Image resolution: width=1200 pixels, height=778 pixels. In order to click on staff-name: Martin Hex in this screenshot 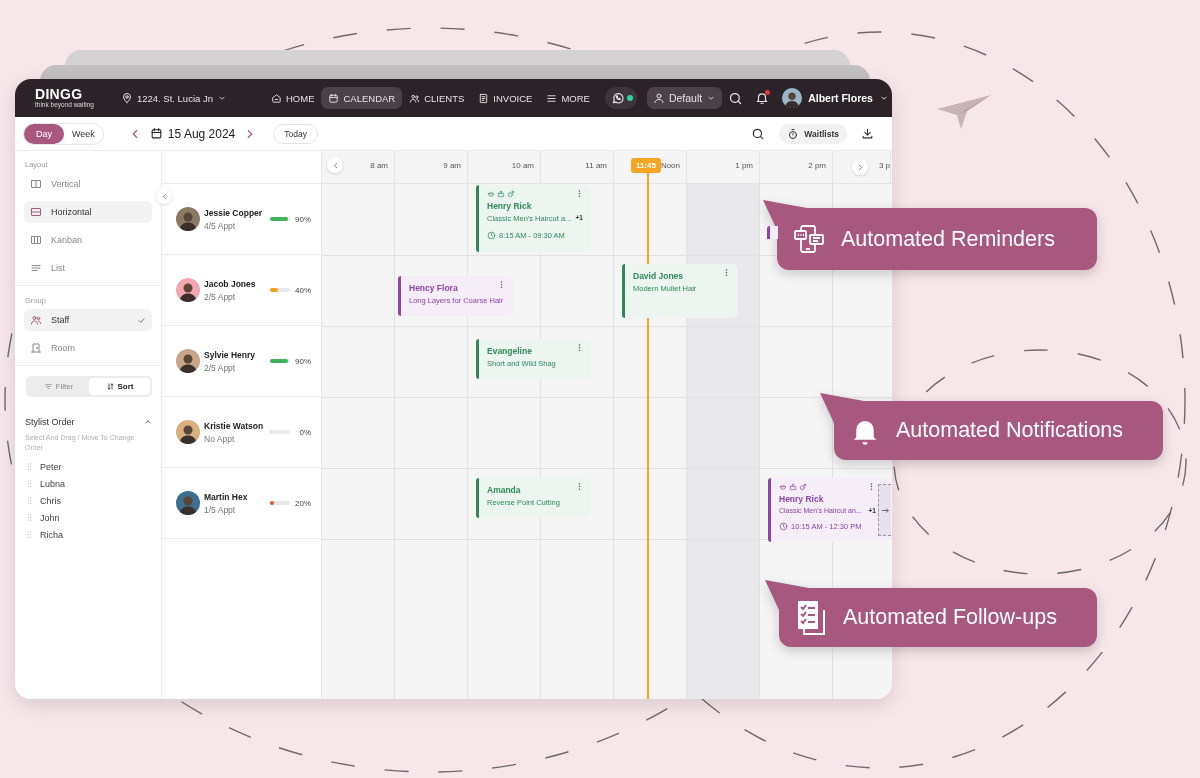, I will do `click(226, 496)`.